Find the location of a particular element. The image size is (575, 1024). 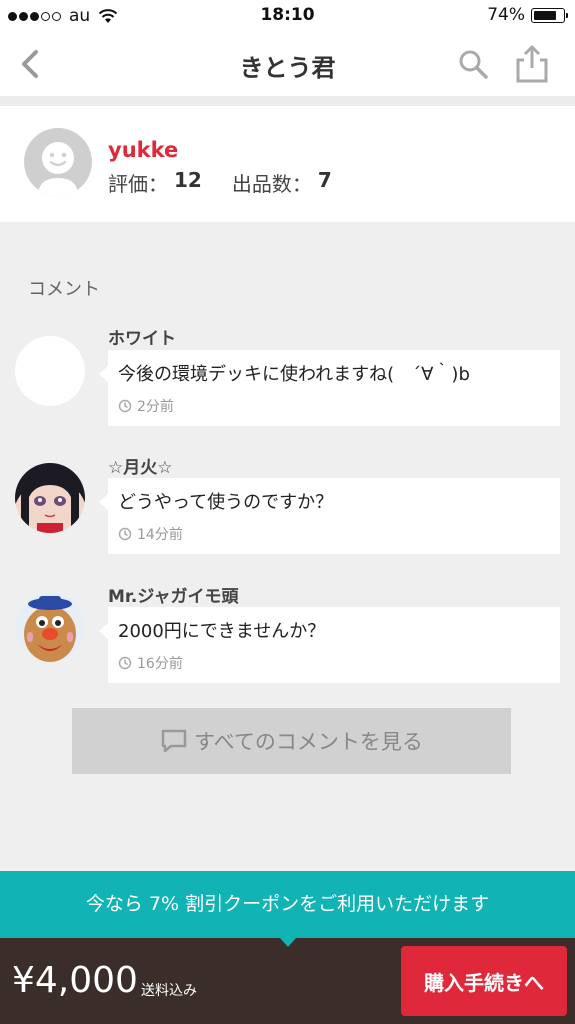

comment-time: 2分前 is located at coordinates (146, 406).